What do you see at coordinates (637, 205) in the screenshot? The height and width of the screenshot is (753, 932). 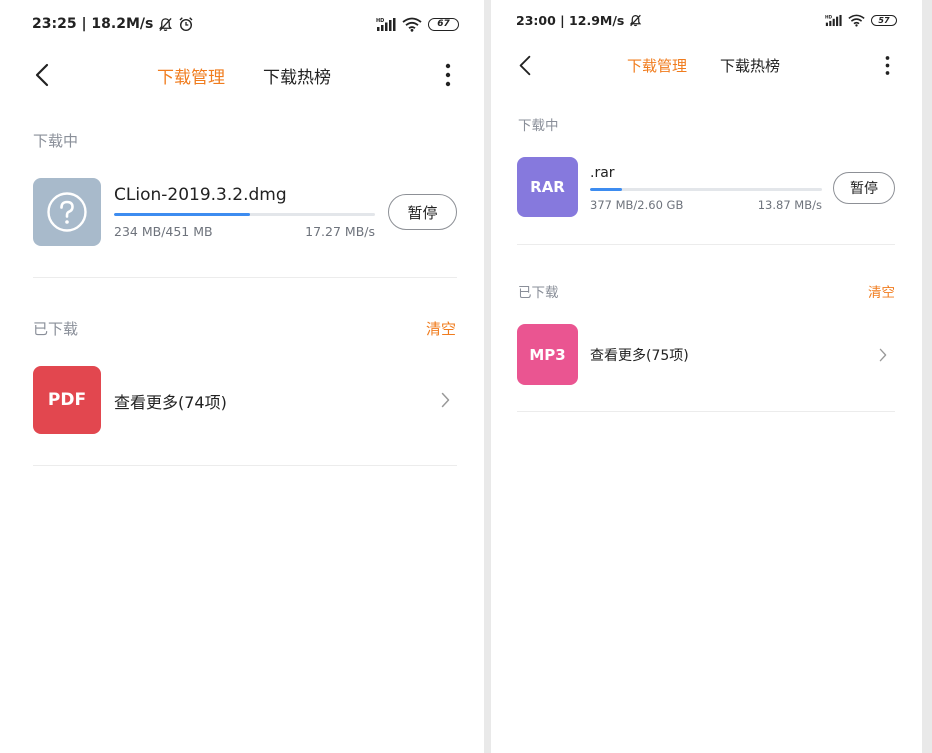 I see `download-size: 377 MB/2.60 GB` at bounding box center [637, 205].